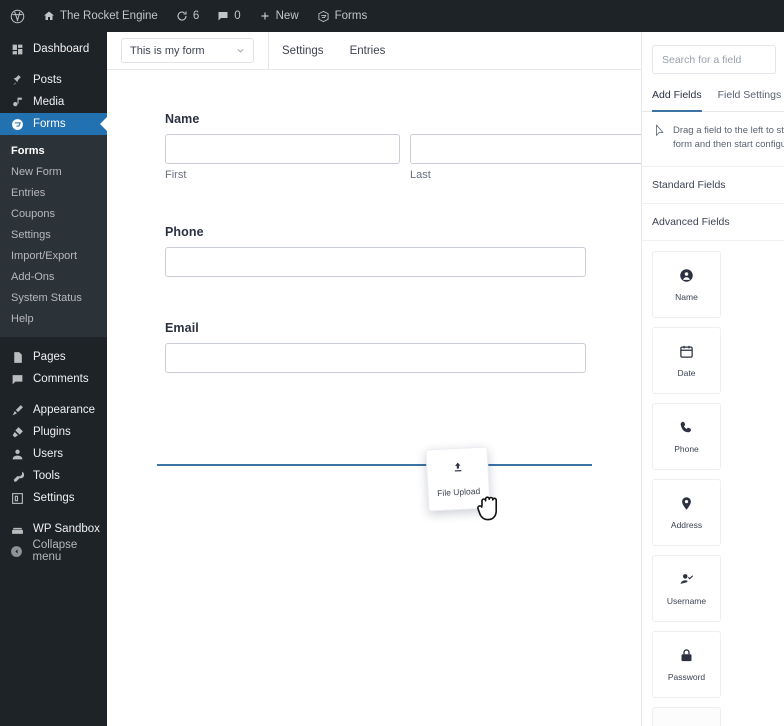  I want to click on sidebar-item-comments: Comments, so click(53, 379).